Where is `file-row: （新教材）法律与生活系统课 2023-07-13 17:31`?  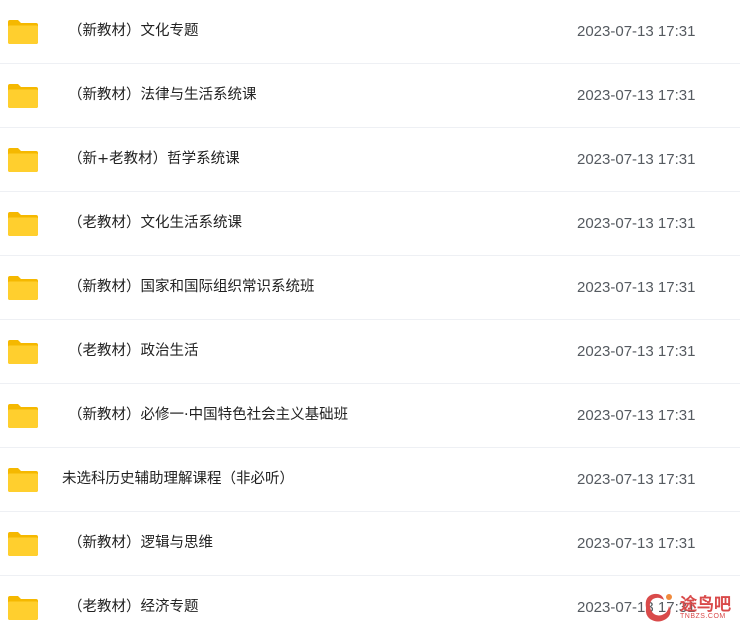
file-row: （新教材）法律与生活系统课 2023-07-13 17:31 is located at coordinates (370, 96).